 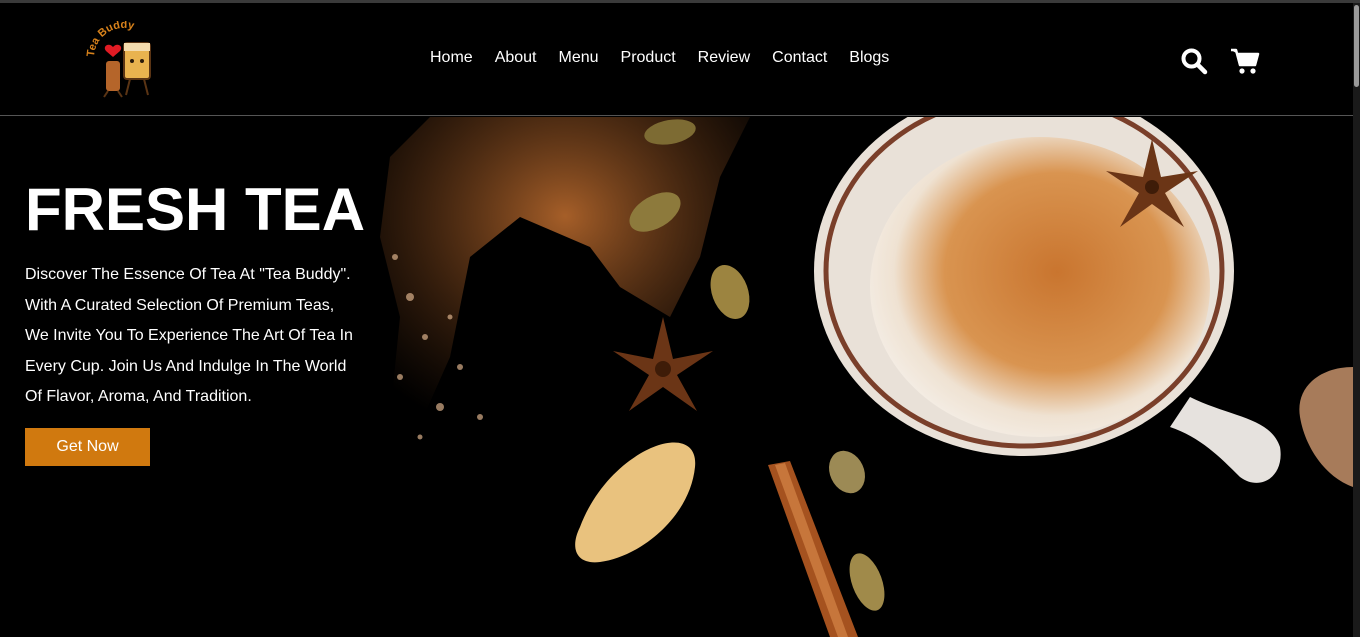 What do you see at coordinates (1245, 63) in the screenshot?
I see `cart-icon` at bounding box center [1245, 63].